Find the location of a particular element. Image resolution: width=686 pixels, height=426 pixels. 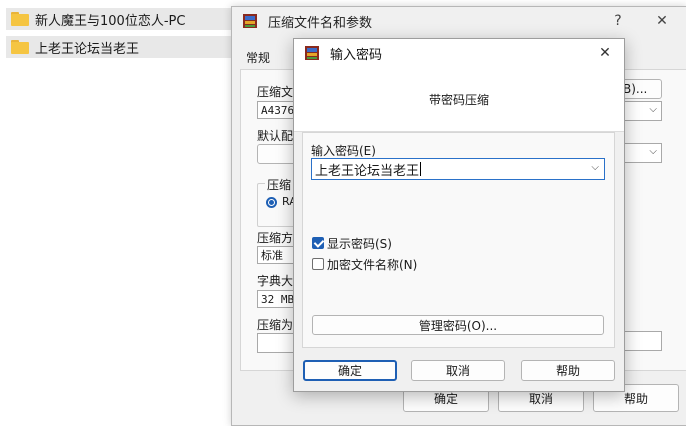

method-label: 压缩方 is located at coordinates (275, 238).